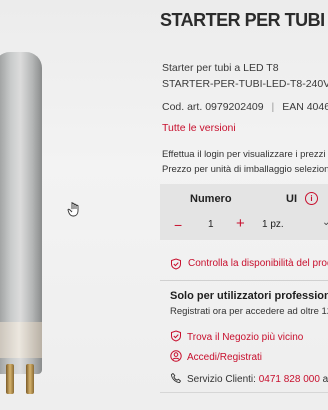  I want to click on ean-label: EAN, so click(293, 107).